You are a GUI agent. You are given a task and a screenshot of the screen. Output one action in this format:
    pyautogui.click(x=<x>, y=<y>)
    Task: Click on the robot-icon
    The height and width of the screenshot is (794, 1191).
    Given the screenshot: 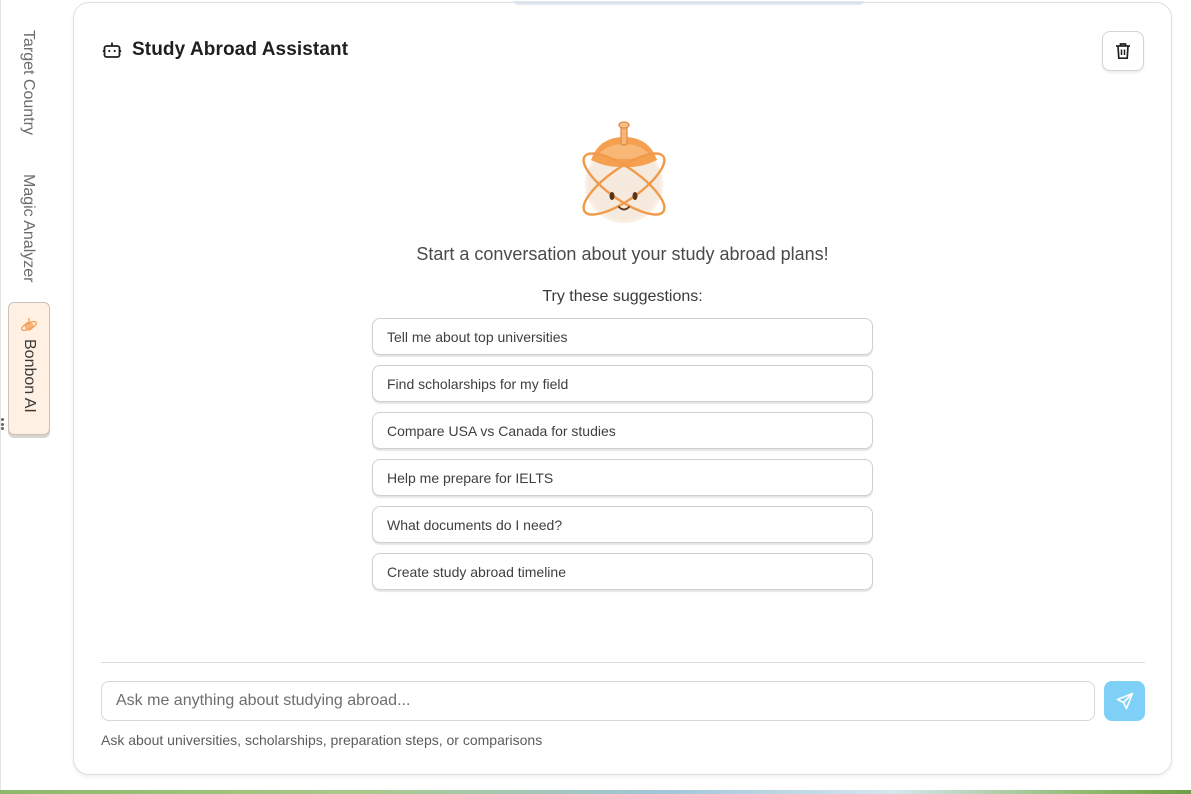 What is the action you would take?
    pyautogui.click(x=112, y=50)
    